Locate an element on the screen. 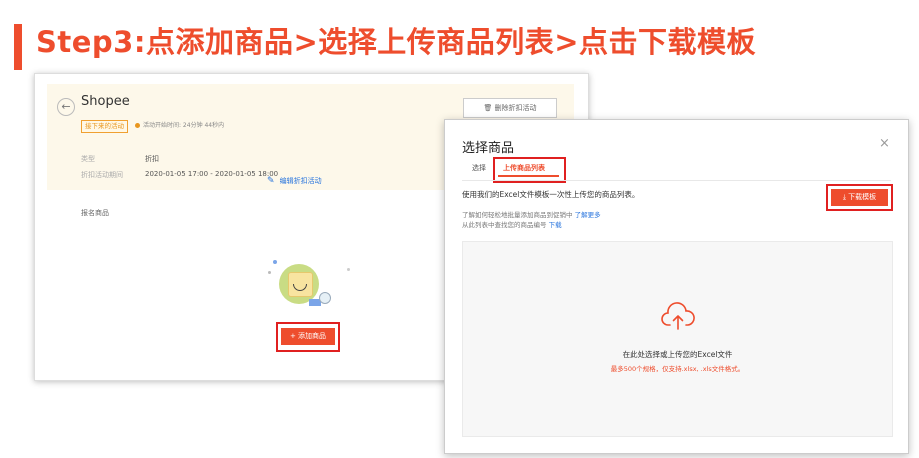 Image resolution: width=919 pixels, height=458 pixels. period-value: 2020-01-05 17:00 - 2020-01-05 18:00 is located at coordinates (212, 174).